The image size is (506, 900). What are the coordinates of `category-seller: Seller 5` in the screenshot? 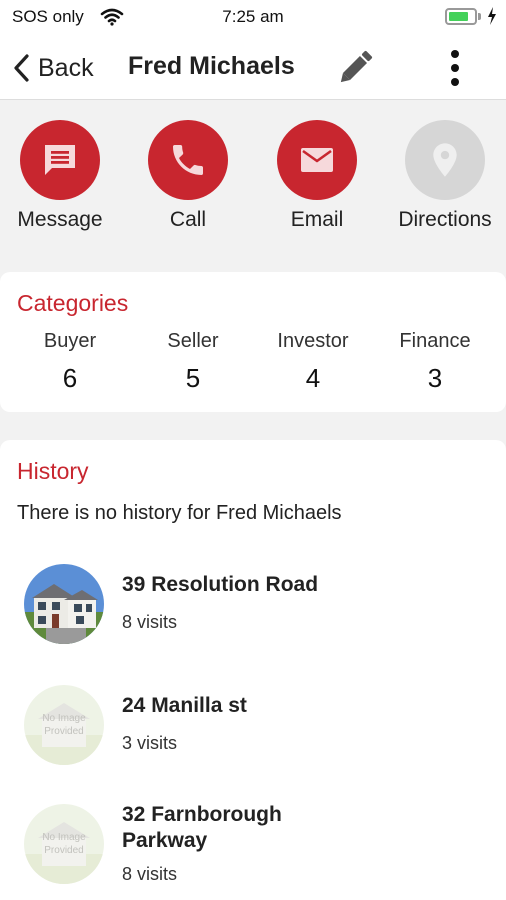 It's located at (193, 362).